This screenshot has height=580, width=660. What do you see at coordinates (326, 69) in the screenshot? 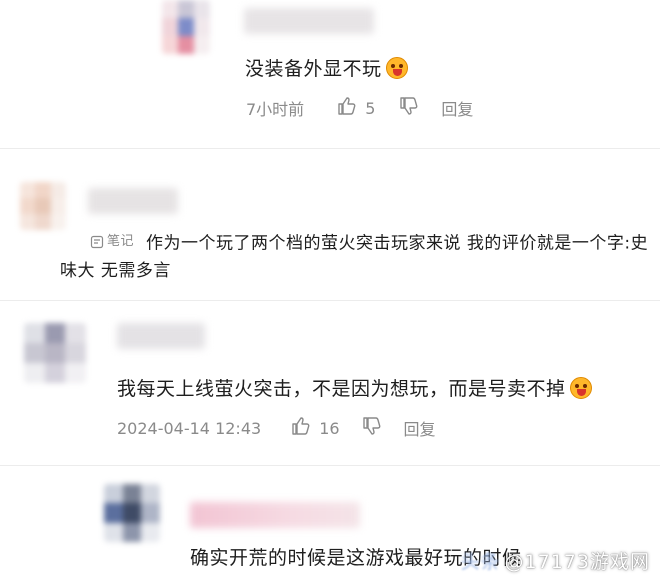
I see `comment-text: 没装备外显不玩` at bounding box center [326, 69].